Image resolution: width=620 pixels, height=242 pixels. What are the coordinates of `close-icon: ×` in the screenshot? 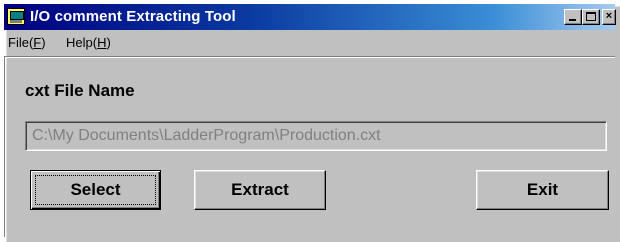 It's located at (609, 16).